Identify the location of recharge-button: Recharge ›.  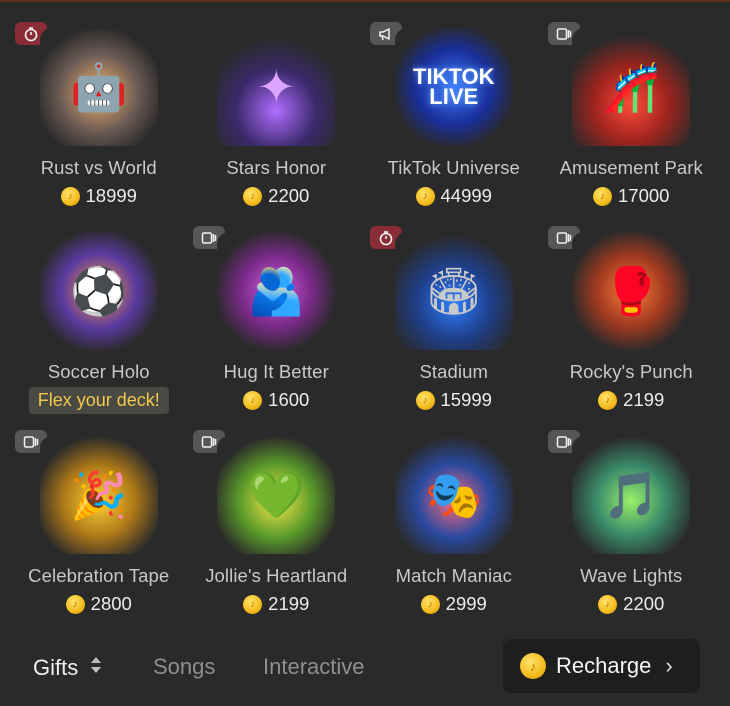
(601, 666).